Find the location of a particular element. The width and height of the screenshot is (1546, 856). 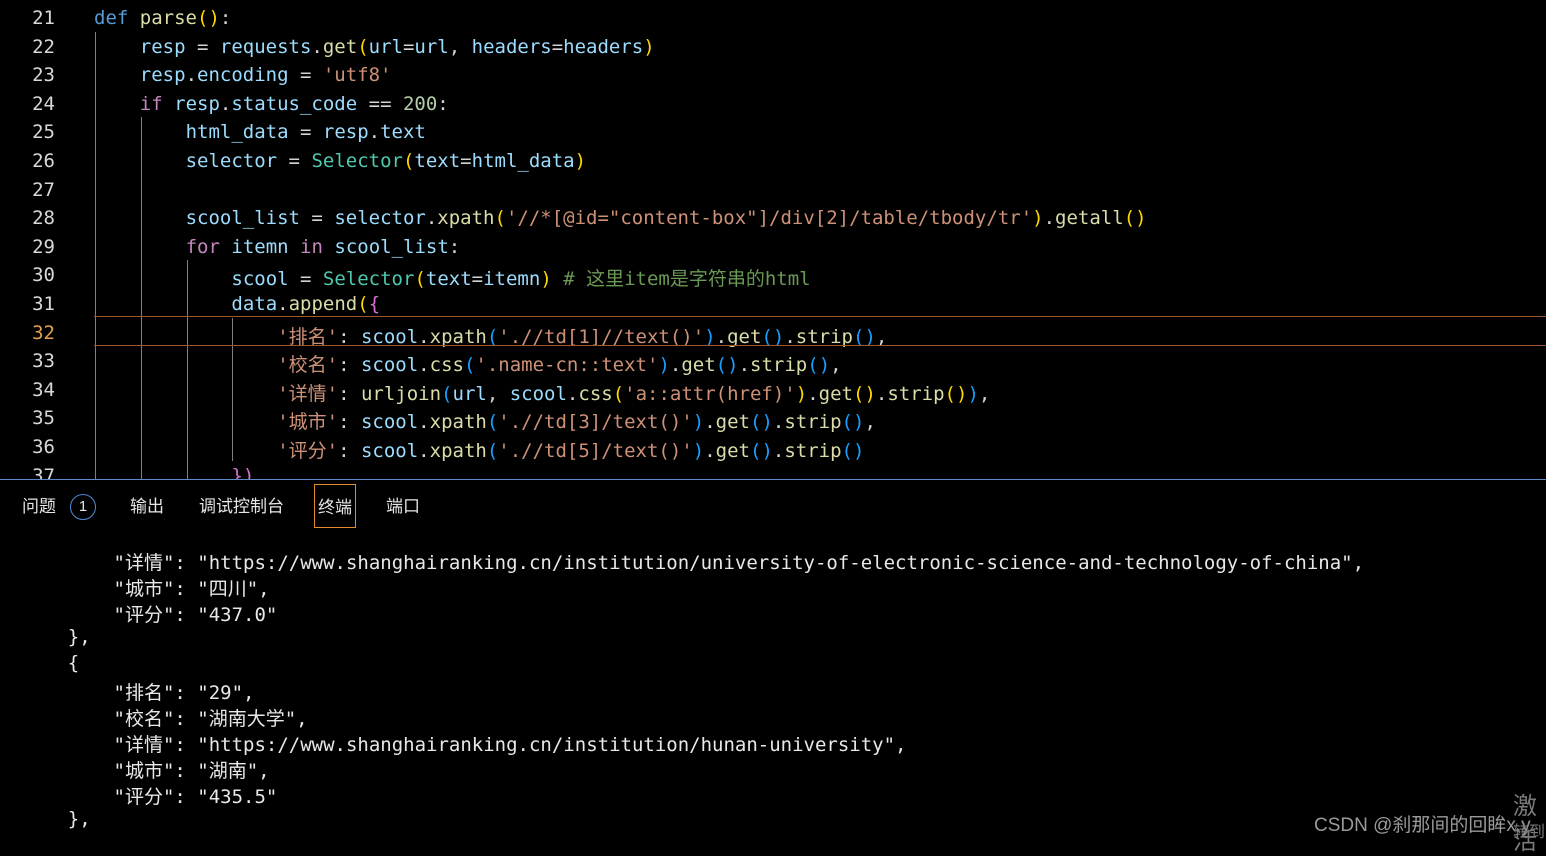

code-token: # 这里item是字符串的html is located at coordinates (687, 279).